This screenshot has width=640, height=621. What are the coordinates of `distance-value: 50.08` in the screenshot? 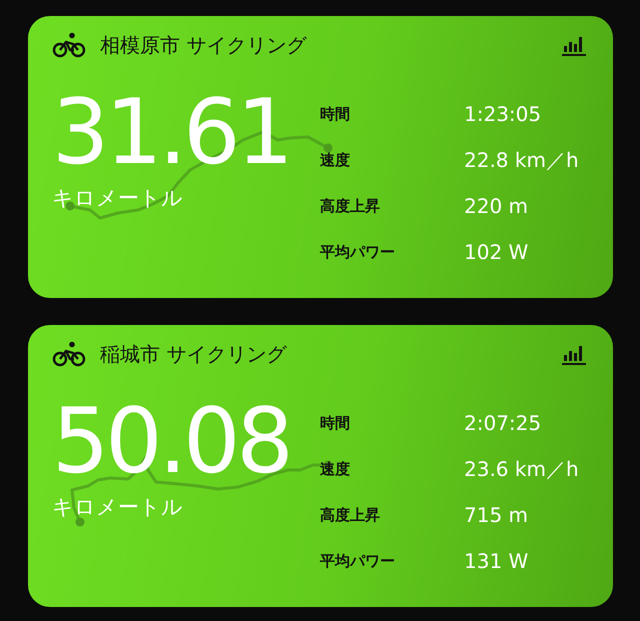 It's located at (171, 442).